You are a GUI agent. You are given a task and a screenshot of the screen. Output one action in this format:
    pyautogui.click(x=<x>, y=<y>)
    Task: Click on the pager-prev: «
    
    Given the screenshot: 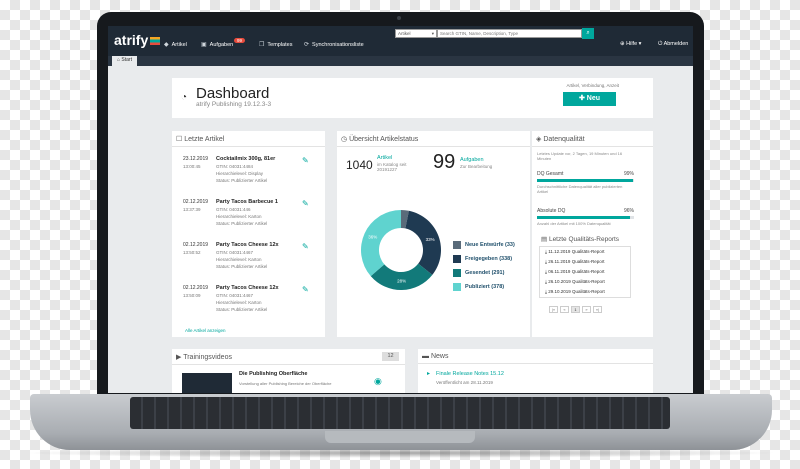 What is the action you would take?
    pyautogui.click(x=564, y=309)
    